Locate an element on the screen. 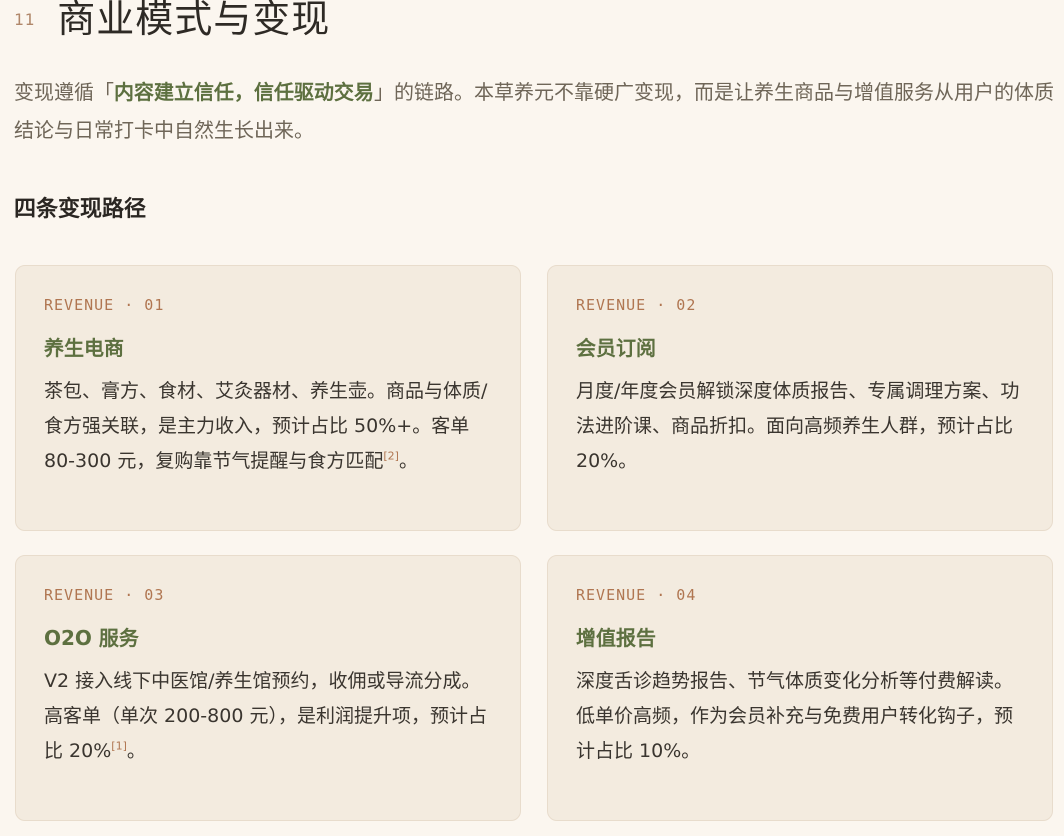 This screenshot has width=1064, height=836. citation-link: [2] is located at coordinates (391, 456).